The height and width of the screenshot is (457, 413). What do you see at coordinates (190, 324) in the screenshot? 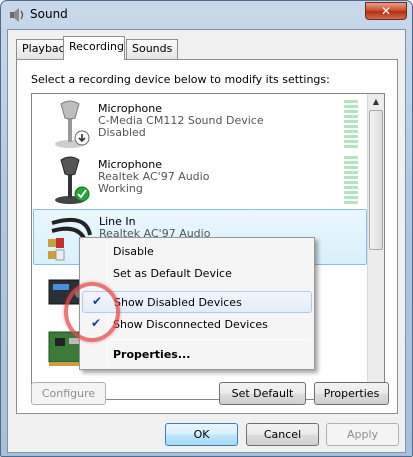
I see `menu-item-label: Show Disconnected Devices` at bounding box center [190, 324].